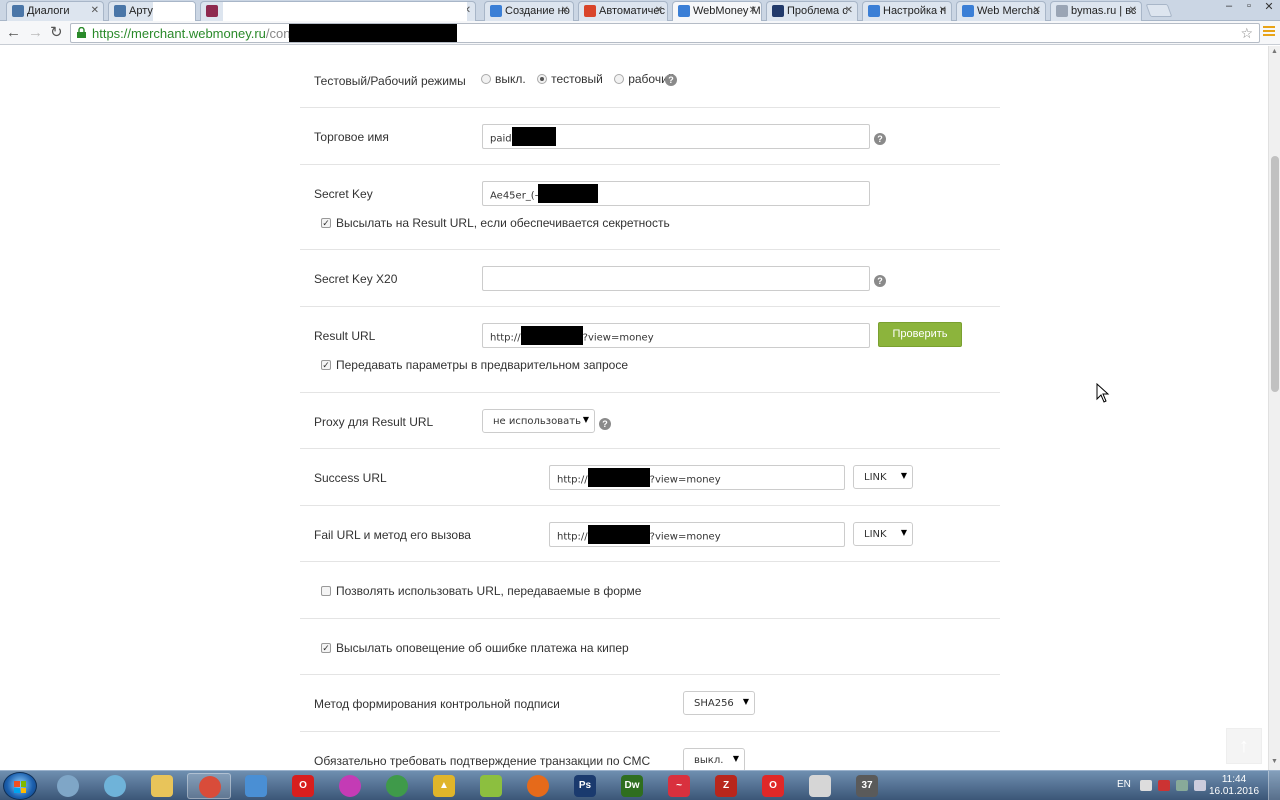  I want to click on taskbar-app-button: Z, so click(726, 786).